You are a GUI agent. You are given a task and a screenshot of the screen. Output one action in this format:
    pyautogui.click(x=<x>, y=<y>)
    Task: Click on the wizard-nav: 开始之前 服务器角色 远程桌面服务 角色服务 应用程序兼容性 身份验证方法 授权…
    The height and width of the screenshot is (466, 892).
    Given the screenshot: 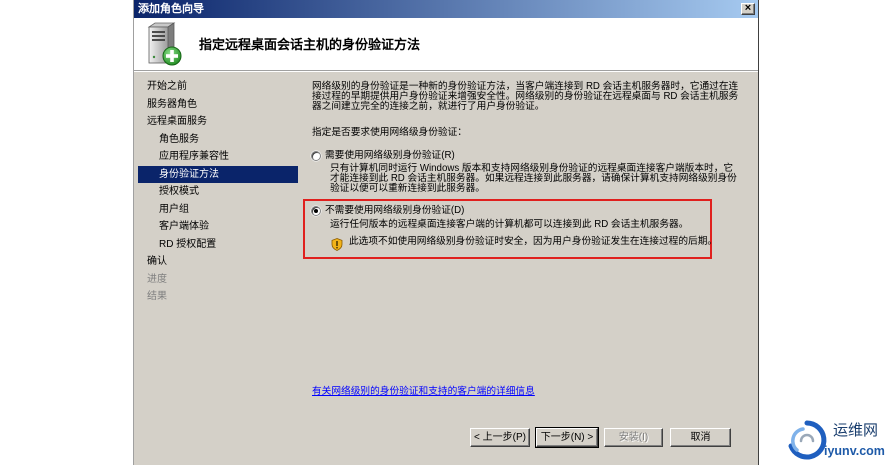 What is the action you would take?
    pyautogui.click(x=217, y=192)
    